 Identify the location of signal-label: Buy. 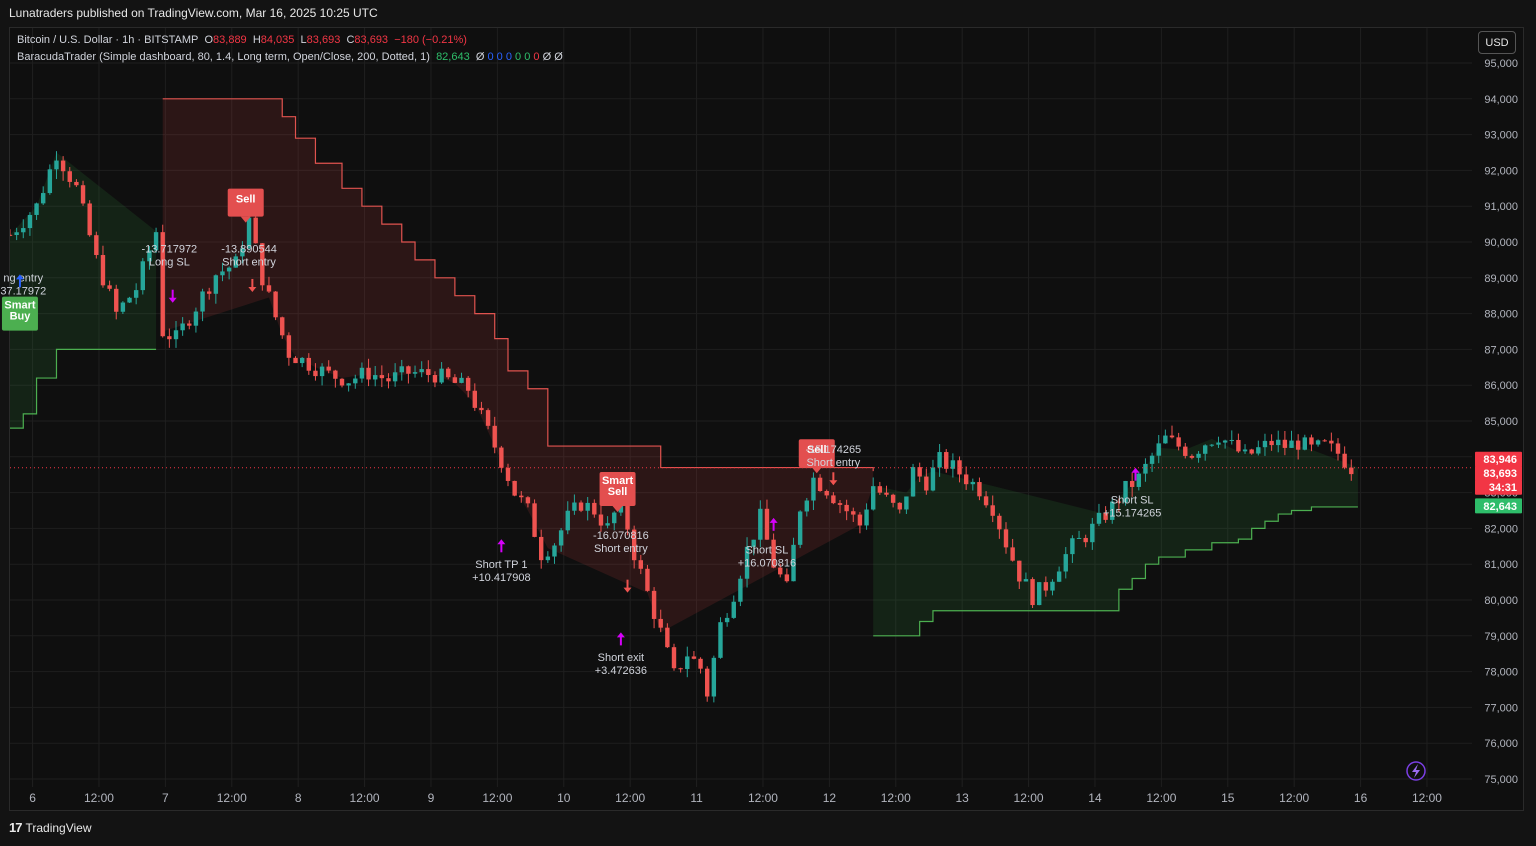
(21, 317).